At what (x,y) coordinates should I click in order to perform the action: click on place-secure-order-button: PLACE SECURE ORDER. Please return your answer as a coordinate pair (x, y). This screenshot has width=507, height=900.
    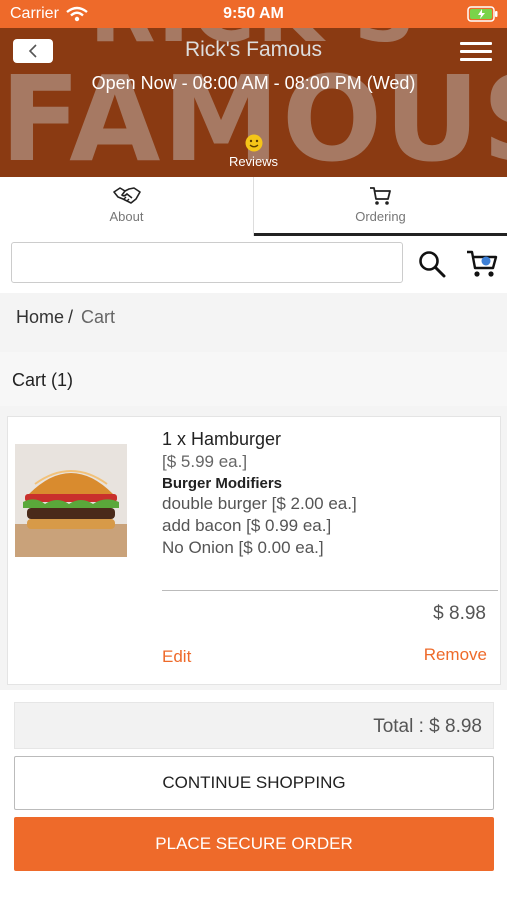
    Looking at the image, I should click on (254, 844).